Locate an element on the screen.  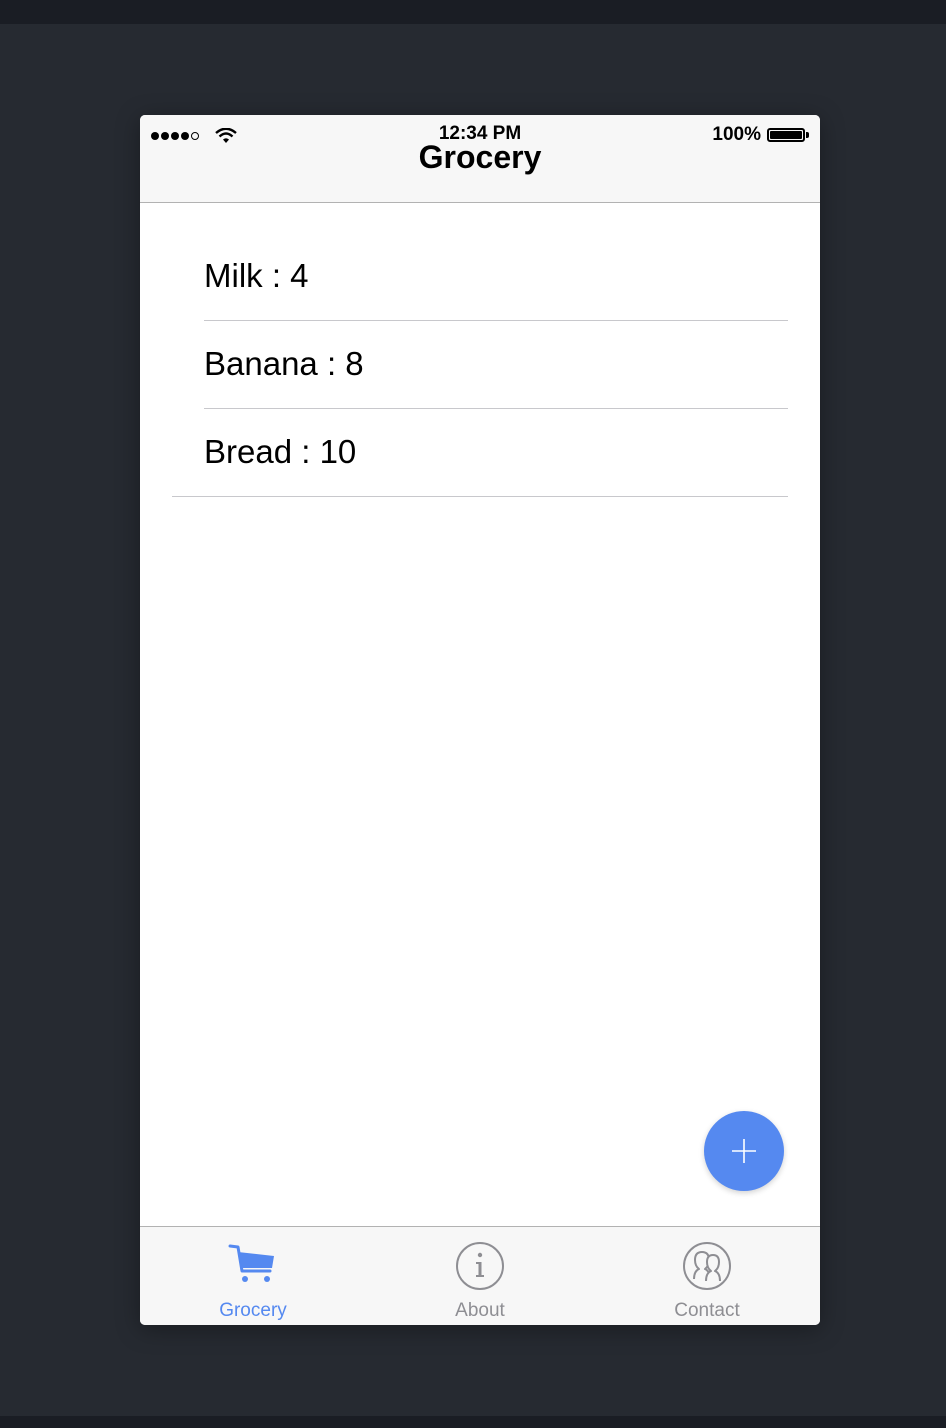
contacts-icon is located at coordinates (707, 1266).